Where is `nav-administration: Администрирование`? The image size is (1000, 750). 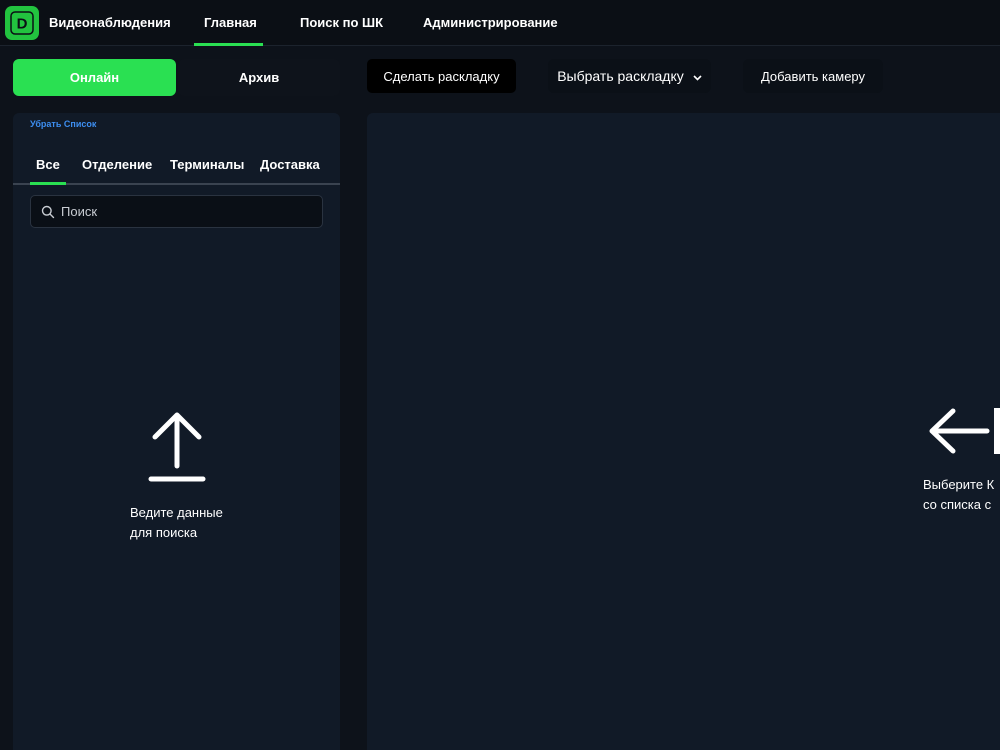
nav-administration: Администрирование is located at coordinates (490, 22).